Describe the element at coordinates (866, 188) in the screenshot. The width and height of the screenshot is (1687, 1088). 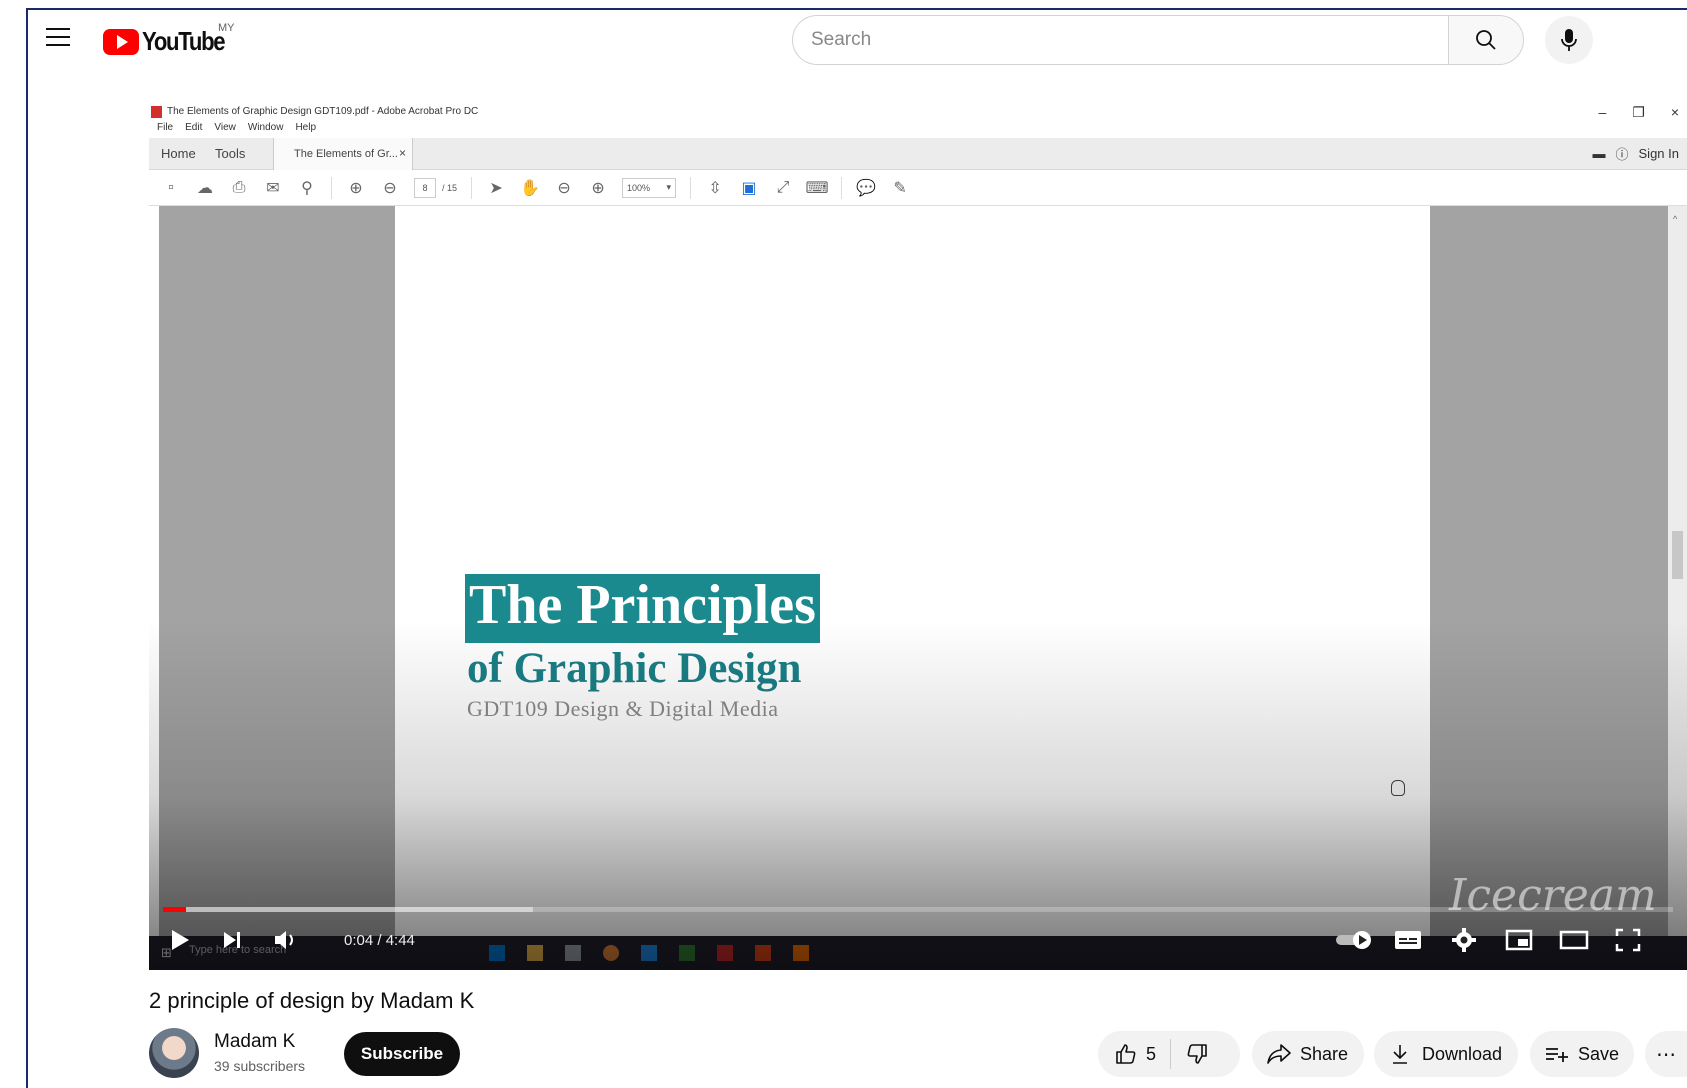
I see `comment-tool-icon: 💬` at that location.